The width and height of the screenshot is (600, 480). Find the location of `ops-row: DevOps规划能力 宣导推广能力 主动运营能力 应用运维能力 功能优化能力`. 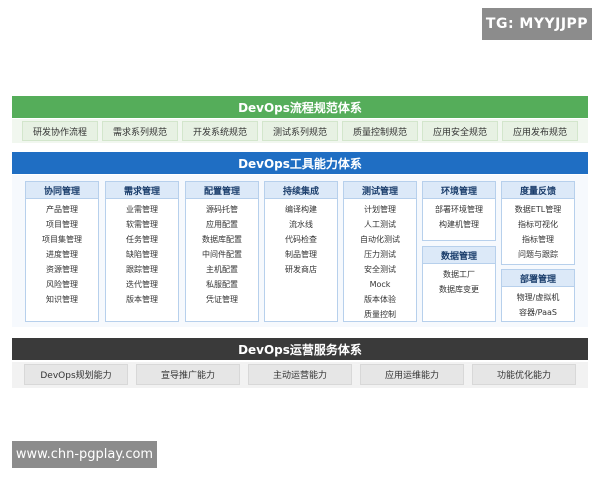

ops-row: DevOps规划能力 宣导推广能力 主动运营能力 应用运维能力 功能优化能力 is located at coordinates (300, 375).